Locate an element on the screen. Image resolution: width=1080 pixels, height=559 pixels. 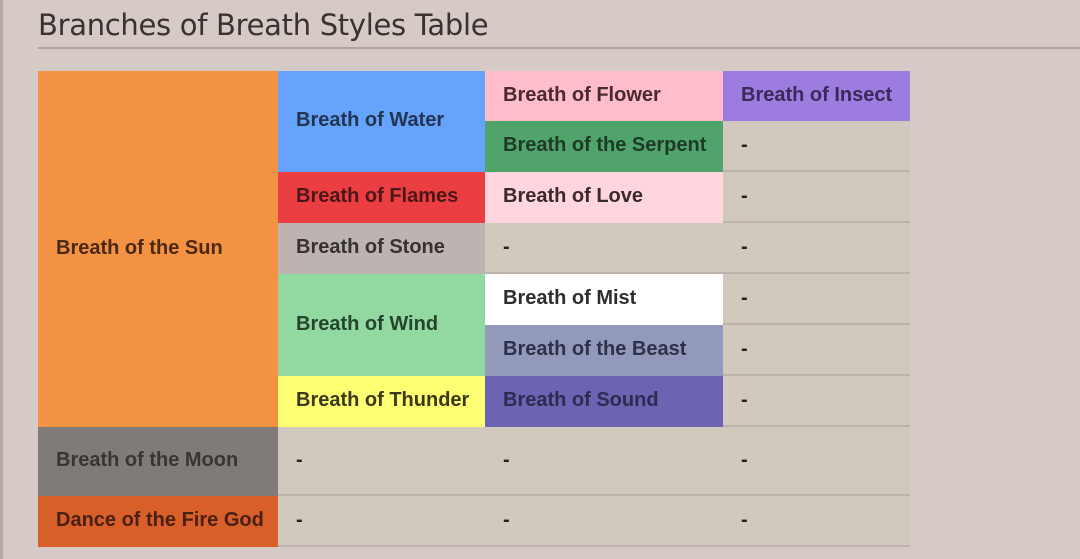
cell-breath-of-mist: Breath of Mist is located at coordinates (604, 299).